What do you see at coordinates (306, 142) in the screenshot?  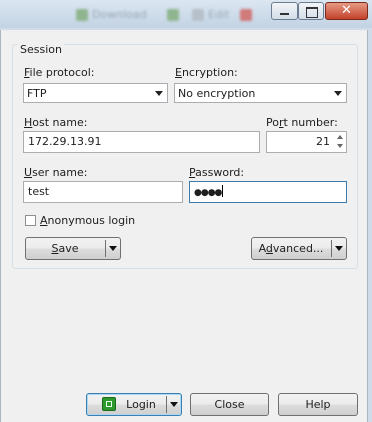 I see `port-number-stepper: 21` at bounding box center [306, 142].